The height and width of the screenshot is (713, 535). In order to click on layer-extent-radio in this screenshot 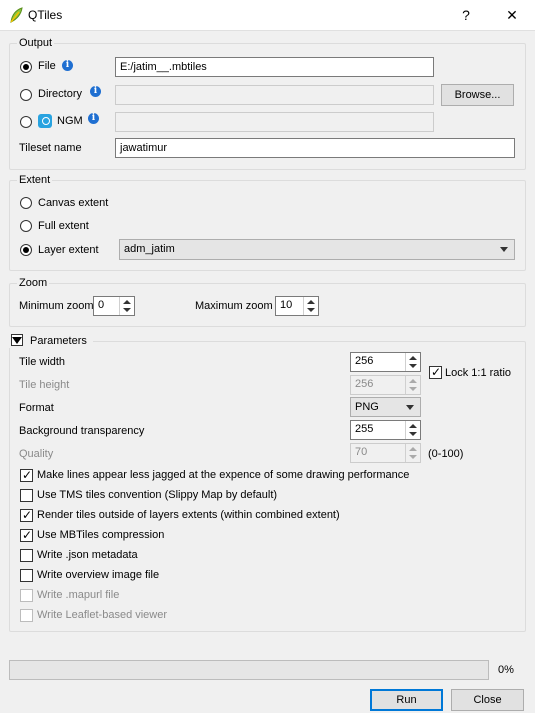, I will do `click(26, 250)`.